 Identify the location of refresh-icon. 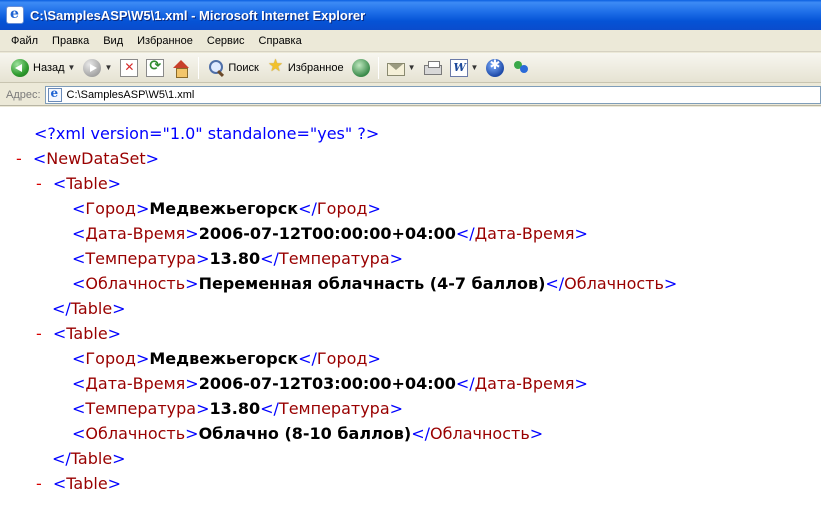
(155, 67).